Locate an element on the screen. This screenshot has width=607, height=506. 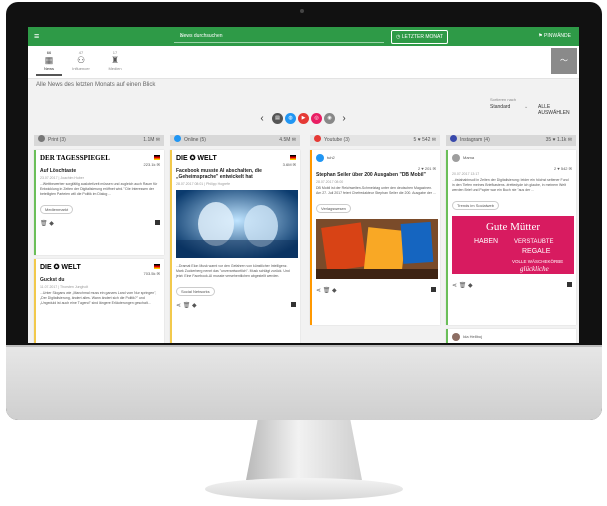
tag-chip: Social Networks is located at coordinates (195, 291).